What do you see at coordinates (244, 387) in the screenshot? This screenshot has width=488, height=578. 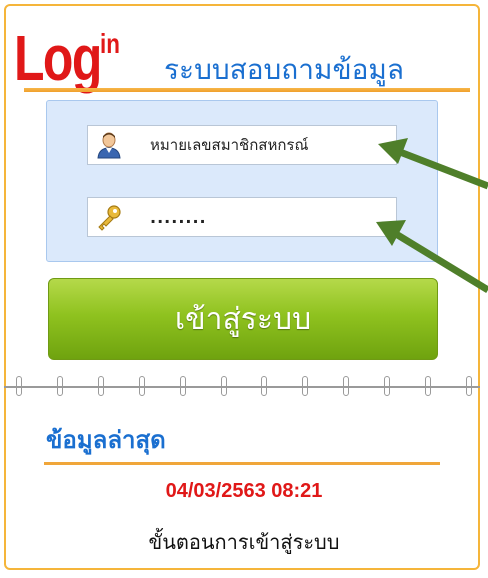 I see `binder-rings` at bounding box center [244, 387].